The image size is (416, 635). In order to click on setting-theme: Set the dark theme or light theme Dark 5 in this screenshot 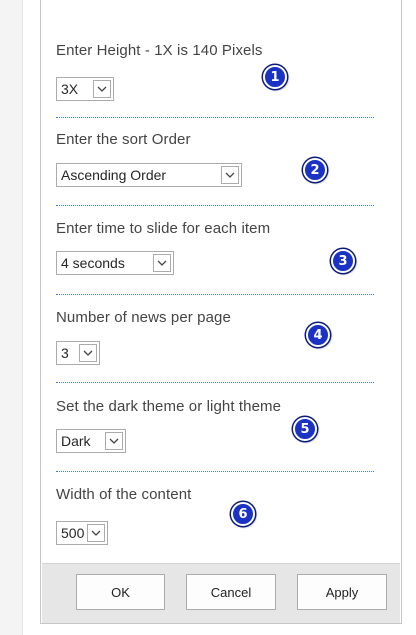, I will do `click(215, 427)`.